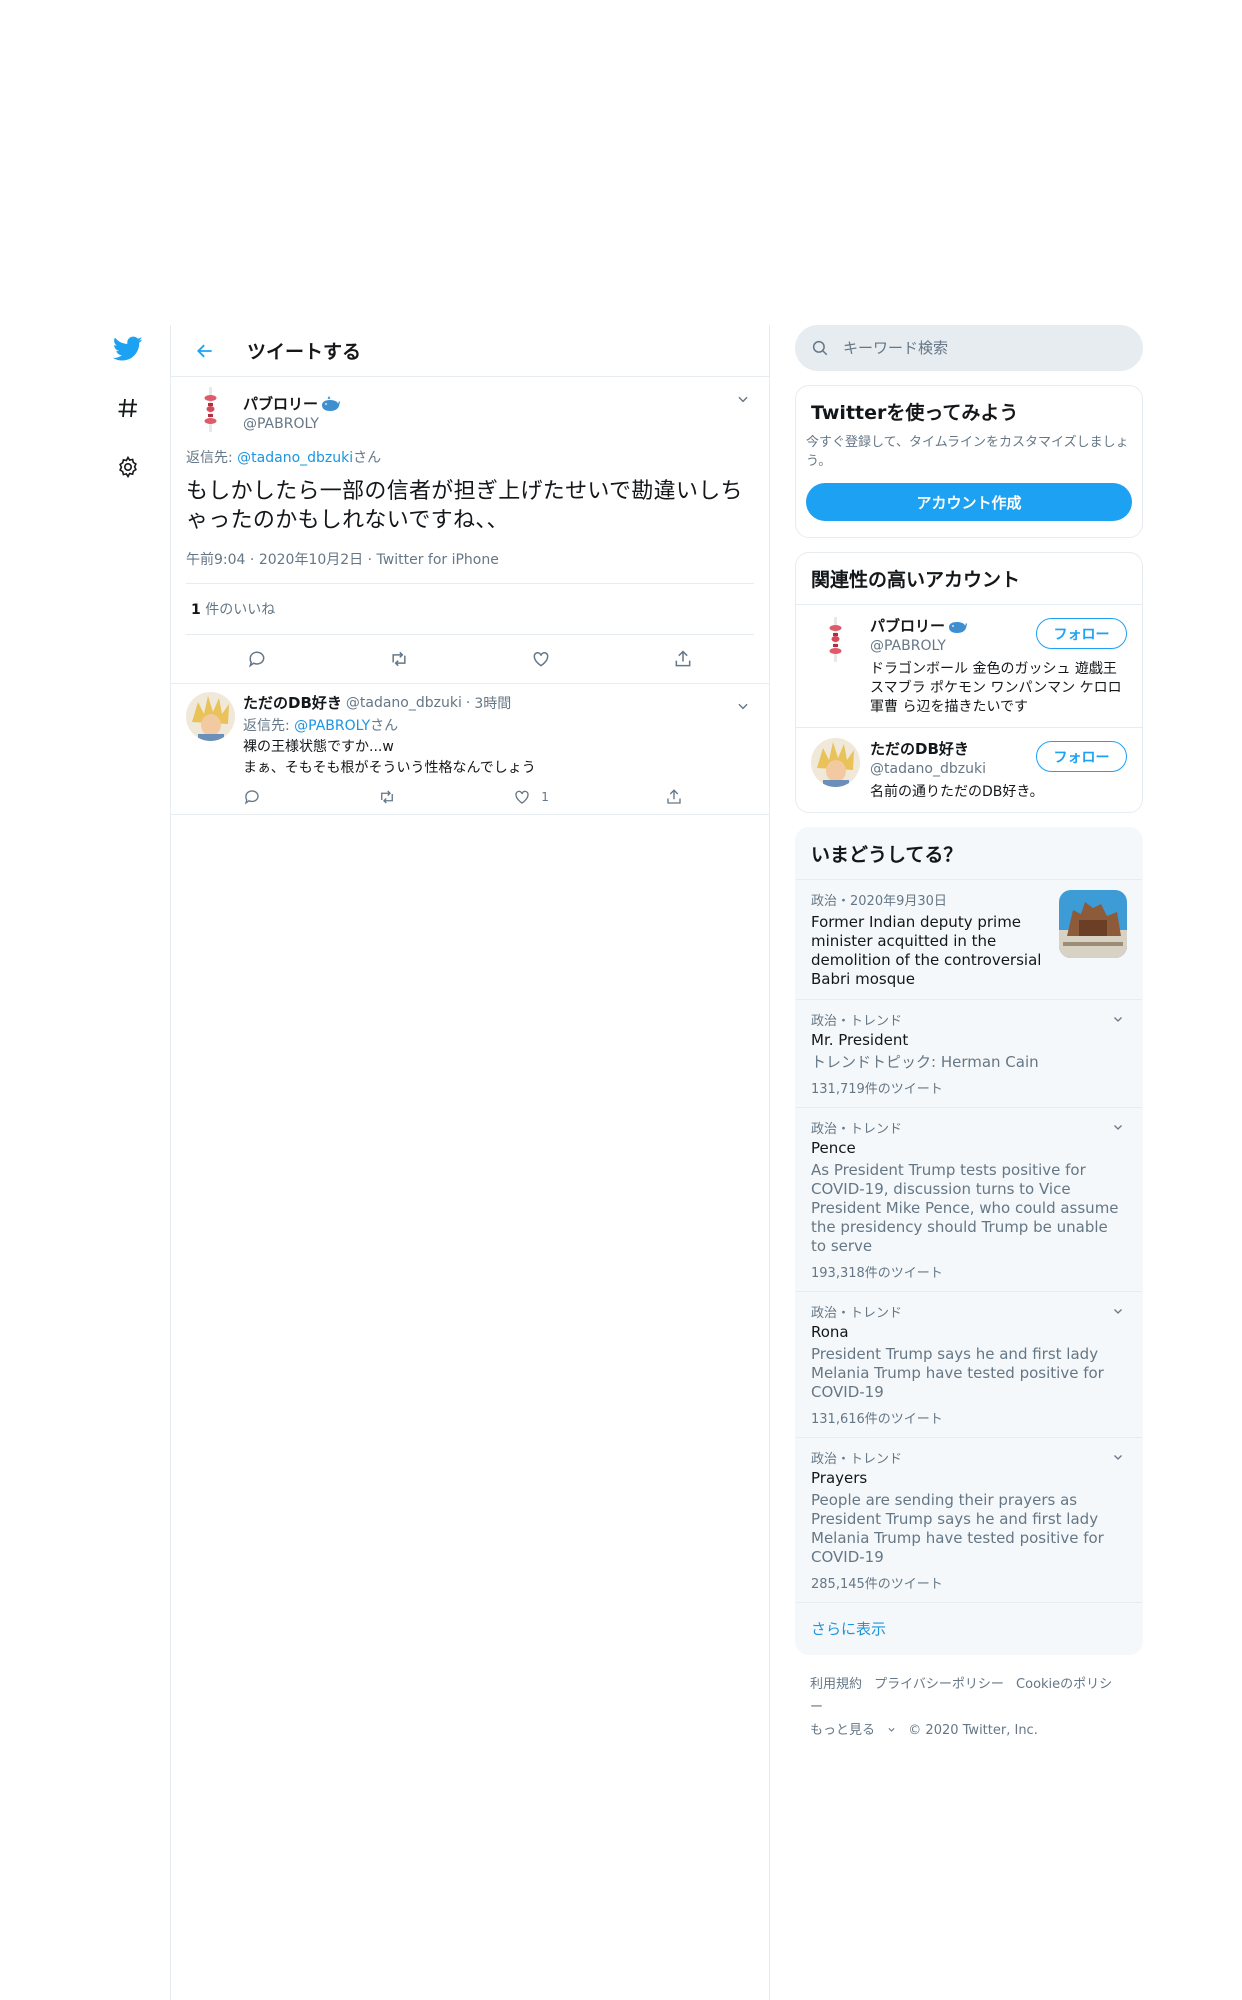 The width and height of the screenshot is (1242, 2000). What do you see at coordinates (387, 797) in the screenshot?
I see `reply-retweet-button` at bounding box center [387, 797].